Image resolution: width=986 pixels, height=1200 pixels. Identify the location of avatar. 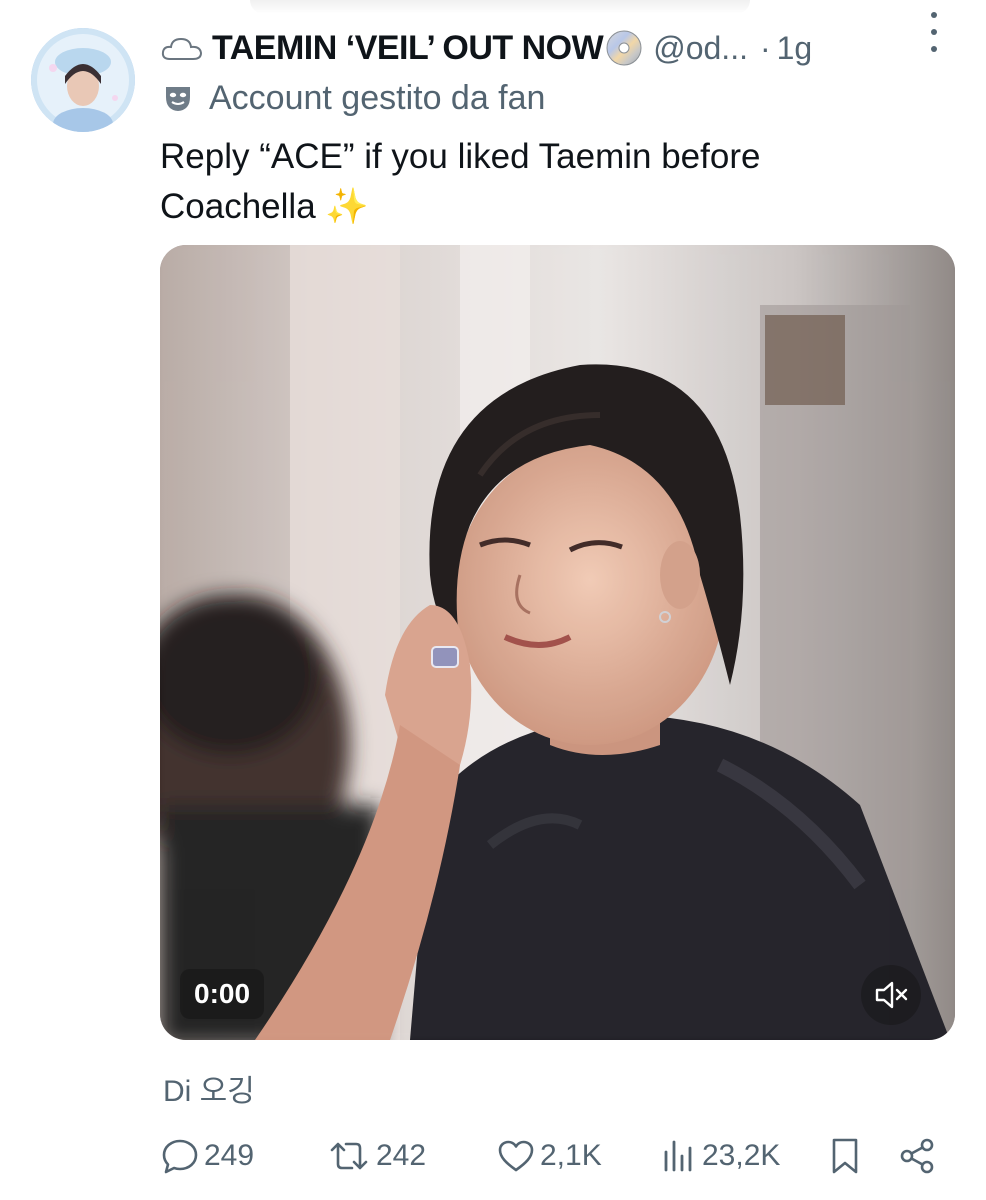
(83, 80).